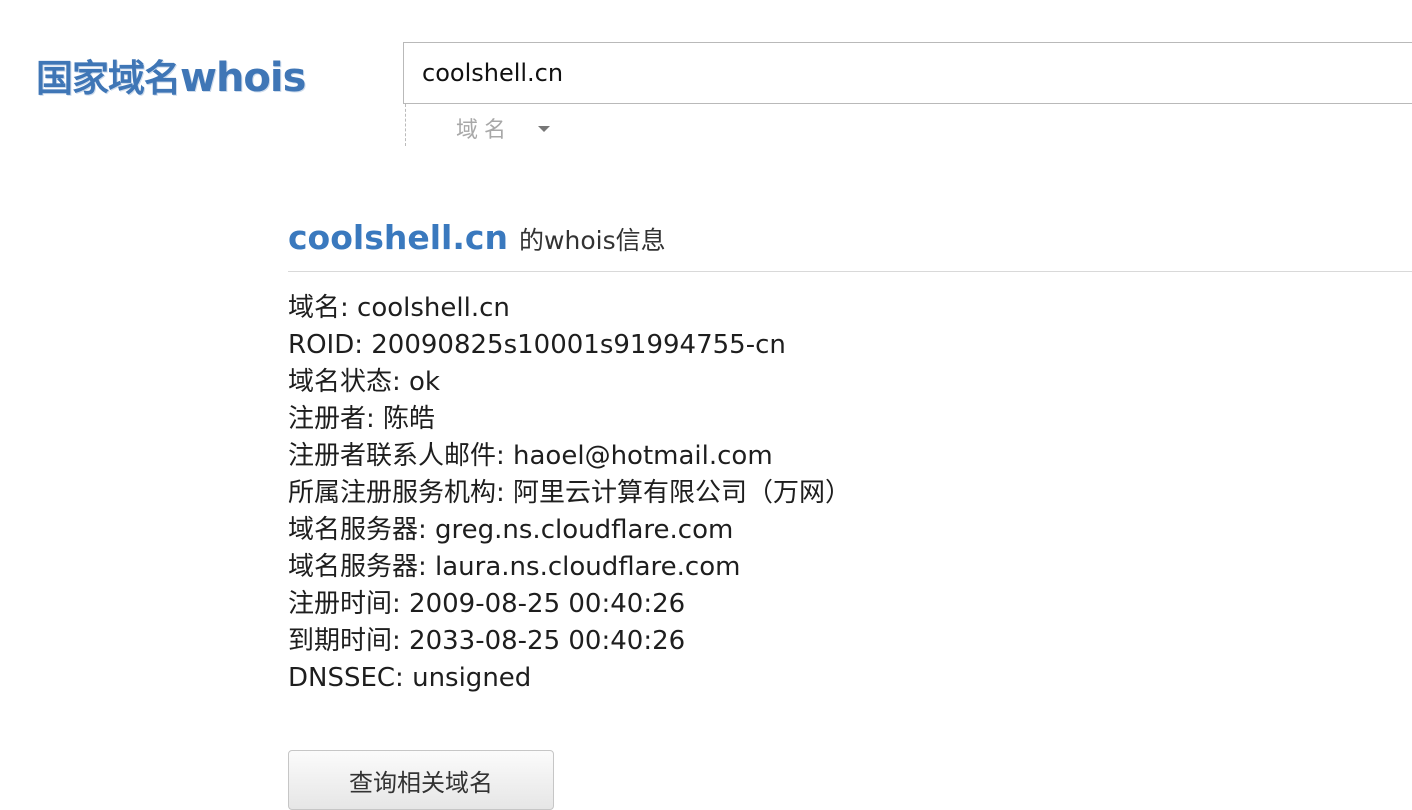  Describe the element at coordinates (362, 419) in the screenshot. I see `whois-row-registrant: 注册者: 陈皓` at that location.